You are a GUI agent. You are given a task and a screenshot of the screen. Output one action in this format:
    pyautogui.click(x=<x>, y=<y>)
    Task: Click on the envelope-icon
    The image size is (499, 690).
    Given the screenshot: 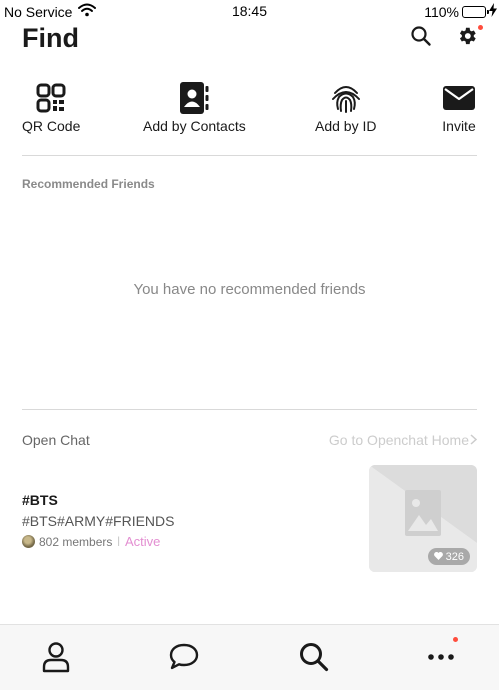 What is the action you would take?
    pyautogui.click(x=459, y=100)
    